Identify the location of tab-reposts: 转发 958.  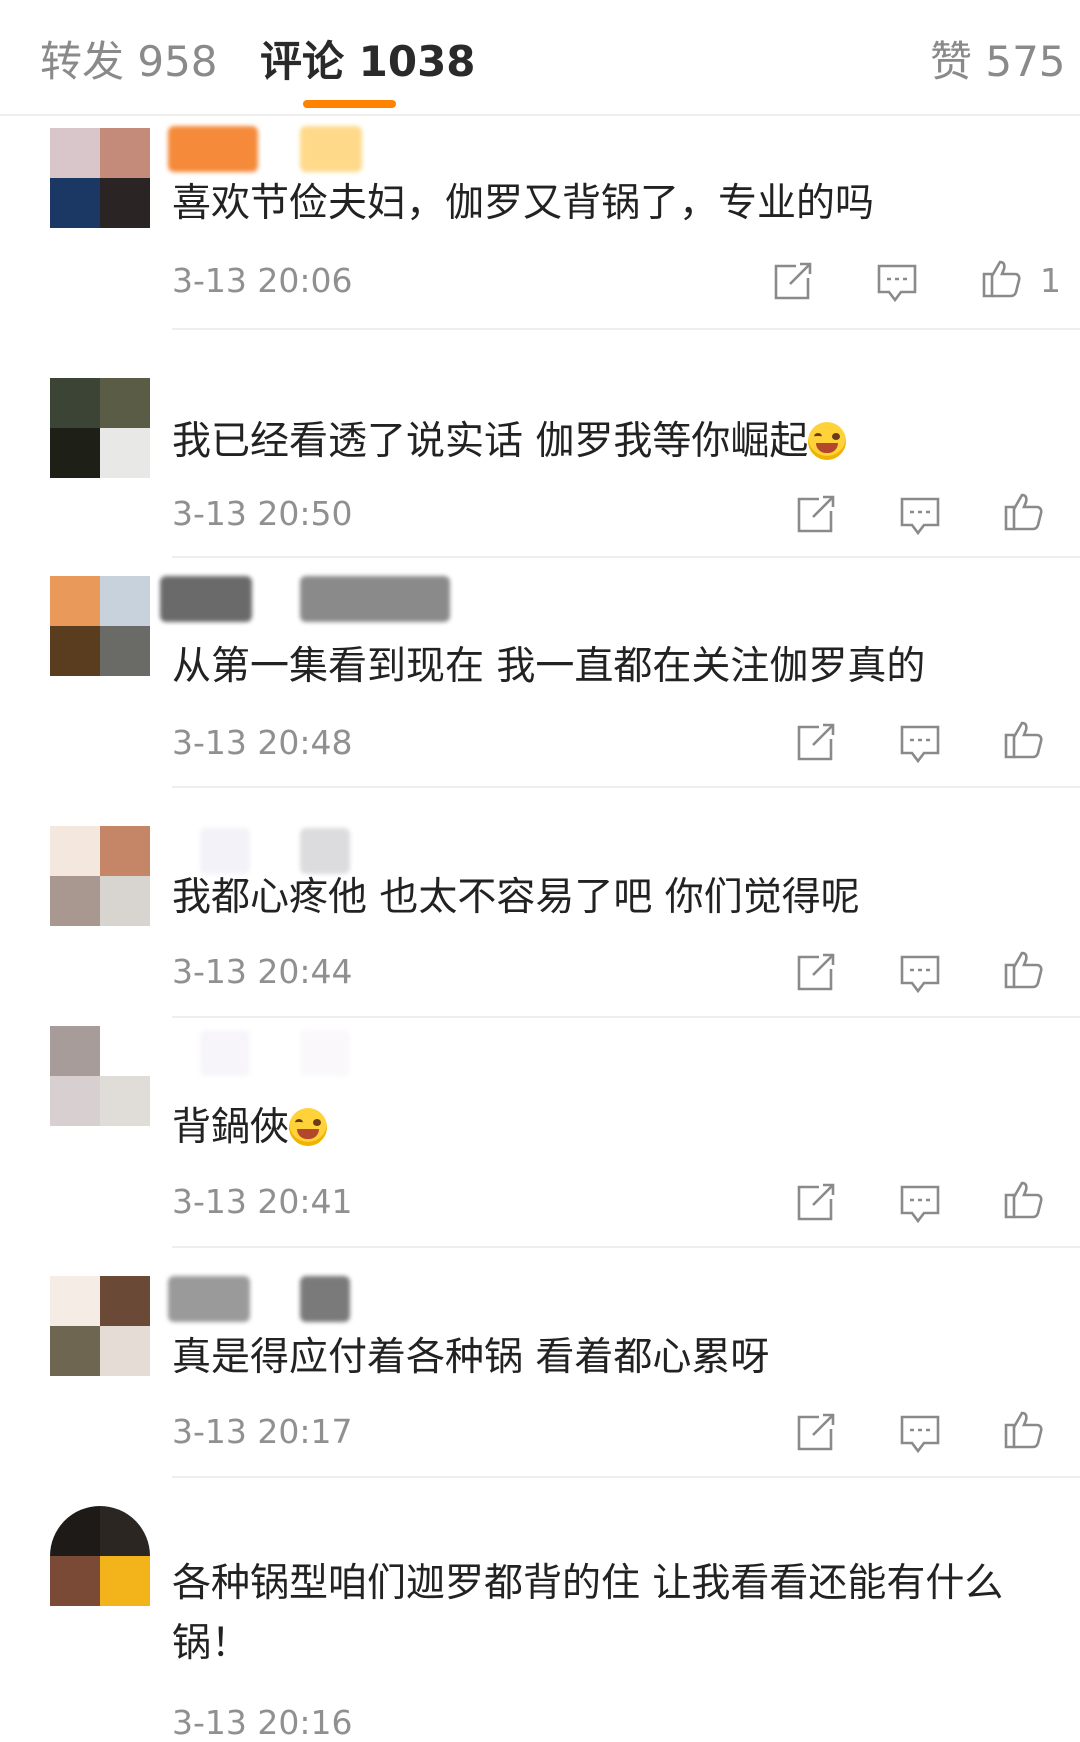
(129, 58).